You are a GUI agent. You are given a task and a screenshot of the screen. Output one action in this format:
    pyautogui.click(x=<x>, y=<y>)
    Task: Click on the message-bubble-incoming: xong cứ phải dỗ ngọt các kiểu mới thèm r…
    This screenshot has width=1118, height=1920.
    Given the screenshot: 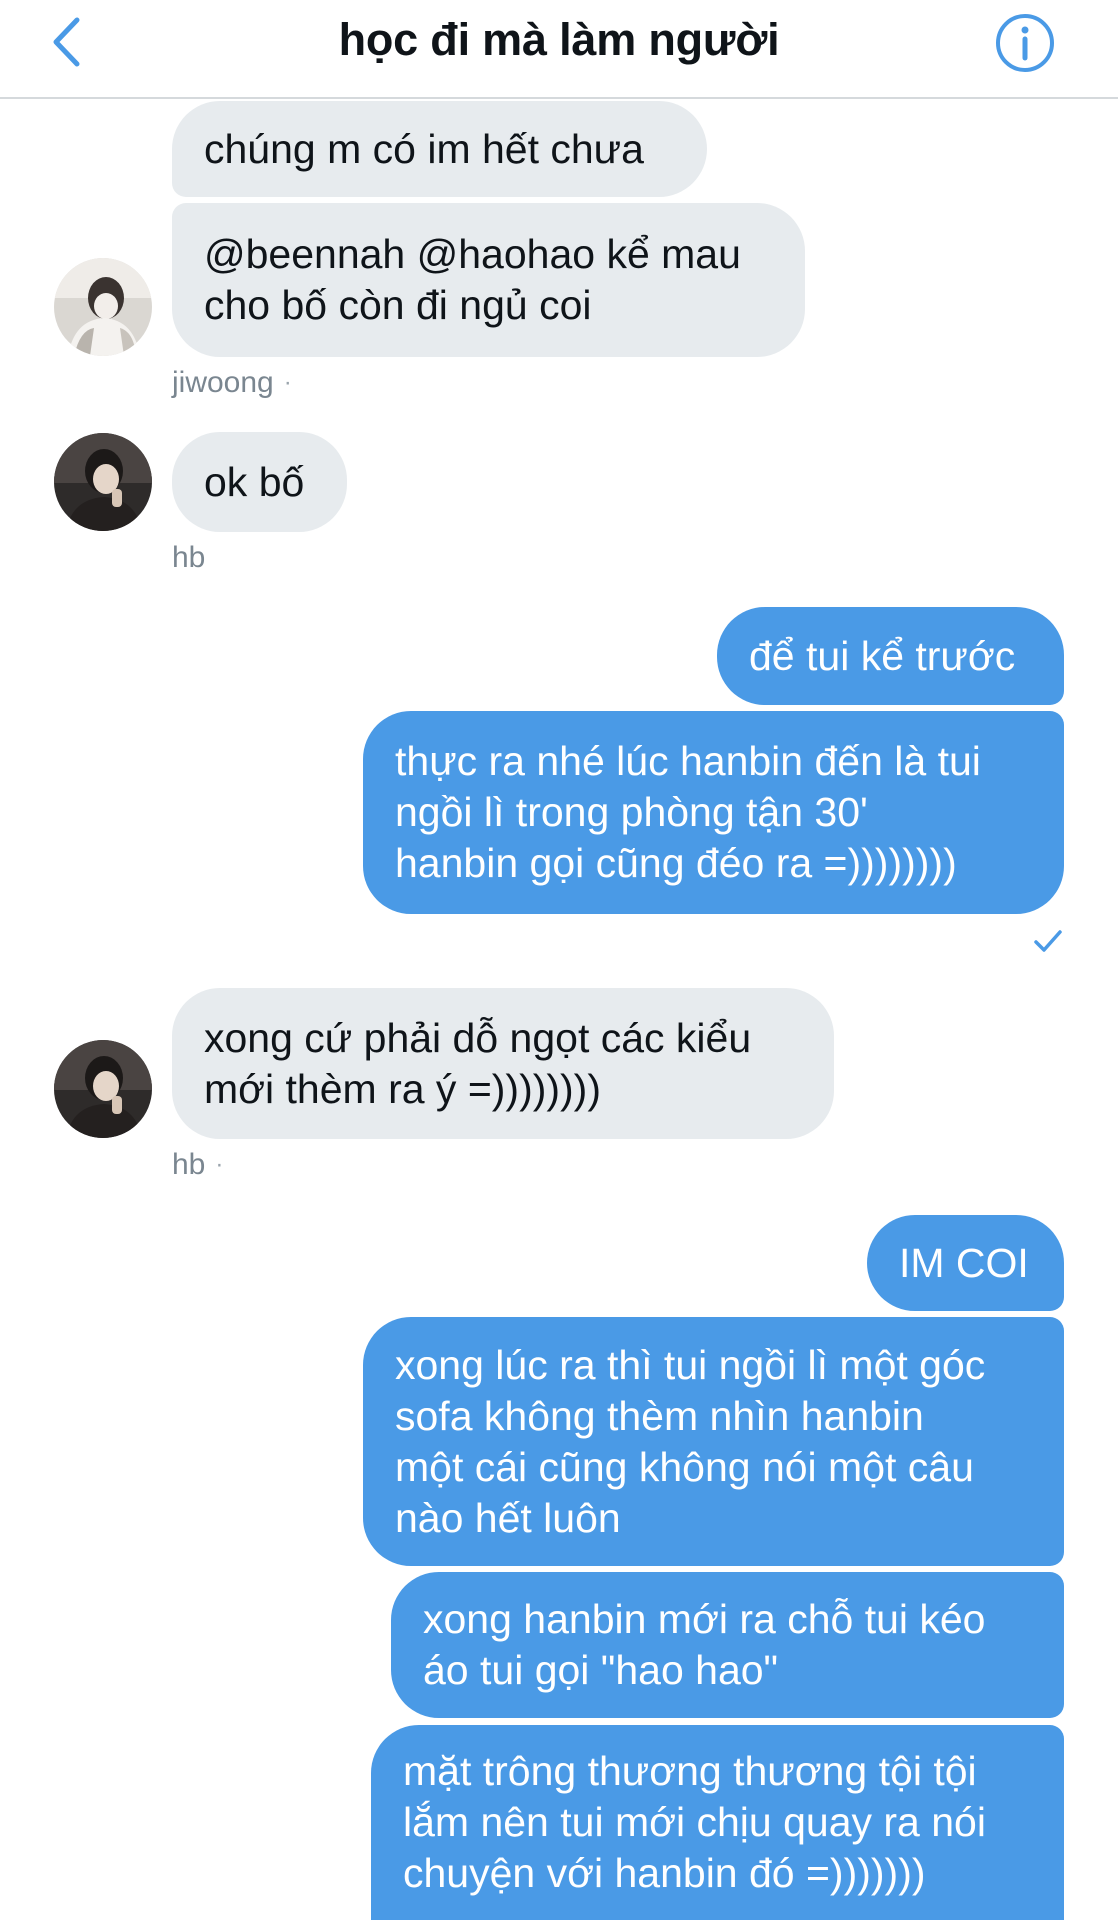 What is the action you would take?
    pyautogui.click(x=503, y=1063)
    